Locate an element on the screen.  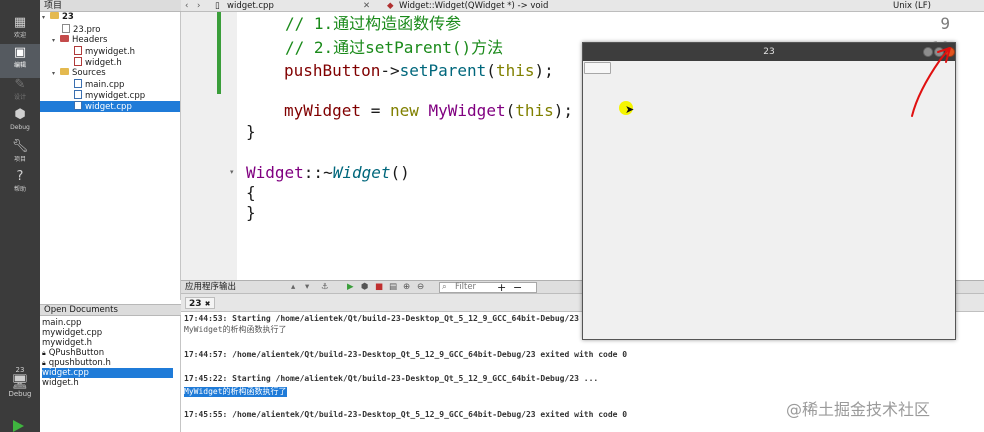
tree-item-project: ▾ 23 is located at coordinates (58, 17).